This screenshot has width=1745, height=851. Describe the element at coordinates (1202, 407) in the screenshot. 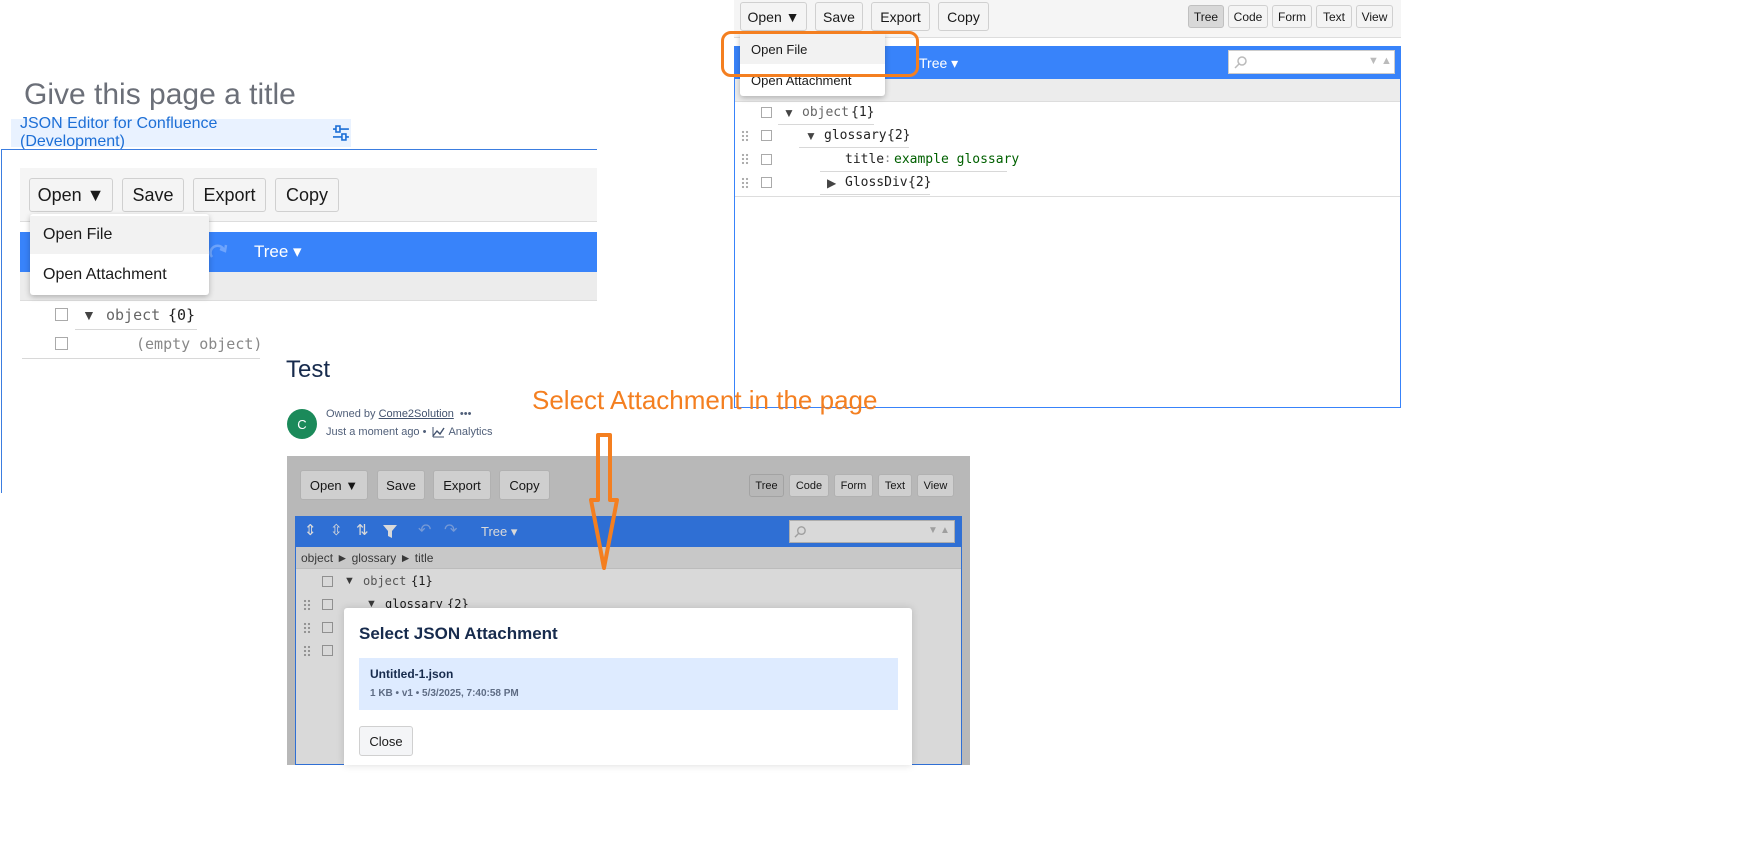

I see `annotation-line` at that location.